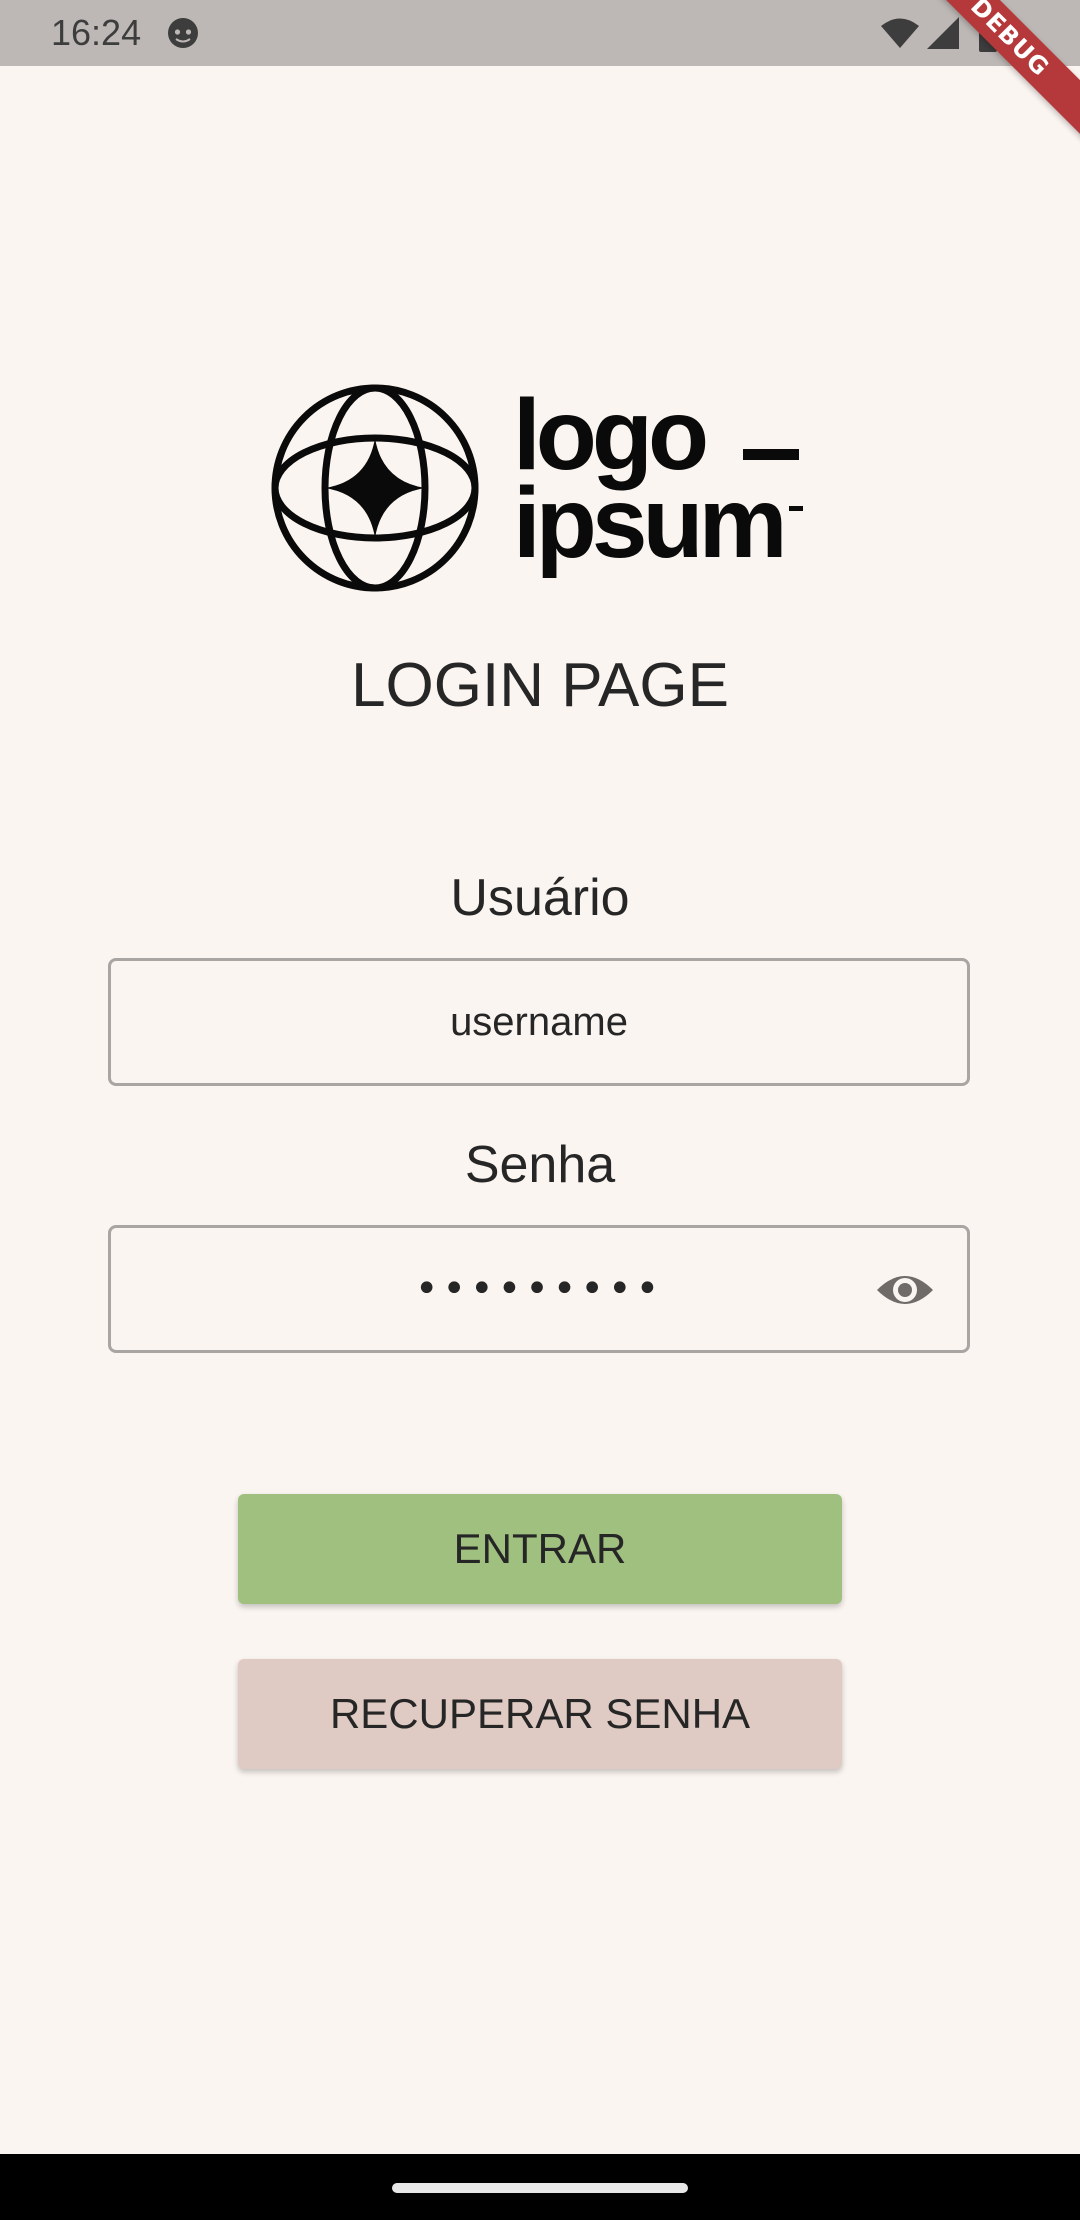  I want to click on notification-face-icon, so click(183, 33).